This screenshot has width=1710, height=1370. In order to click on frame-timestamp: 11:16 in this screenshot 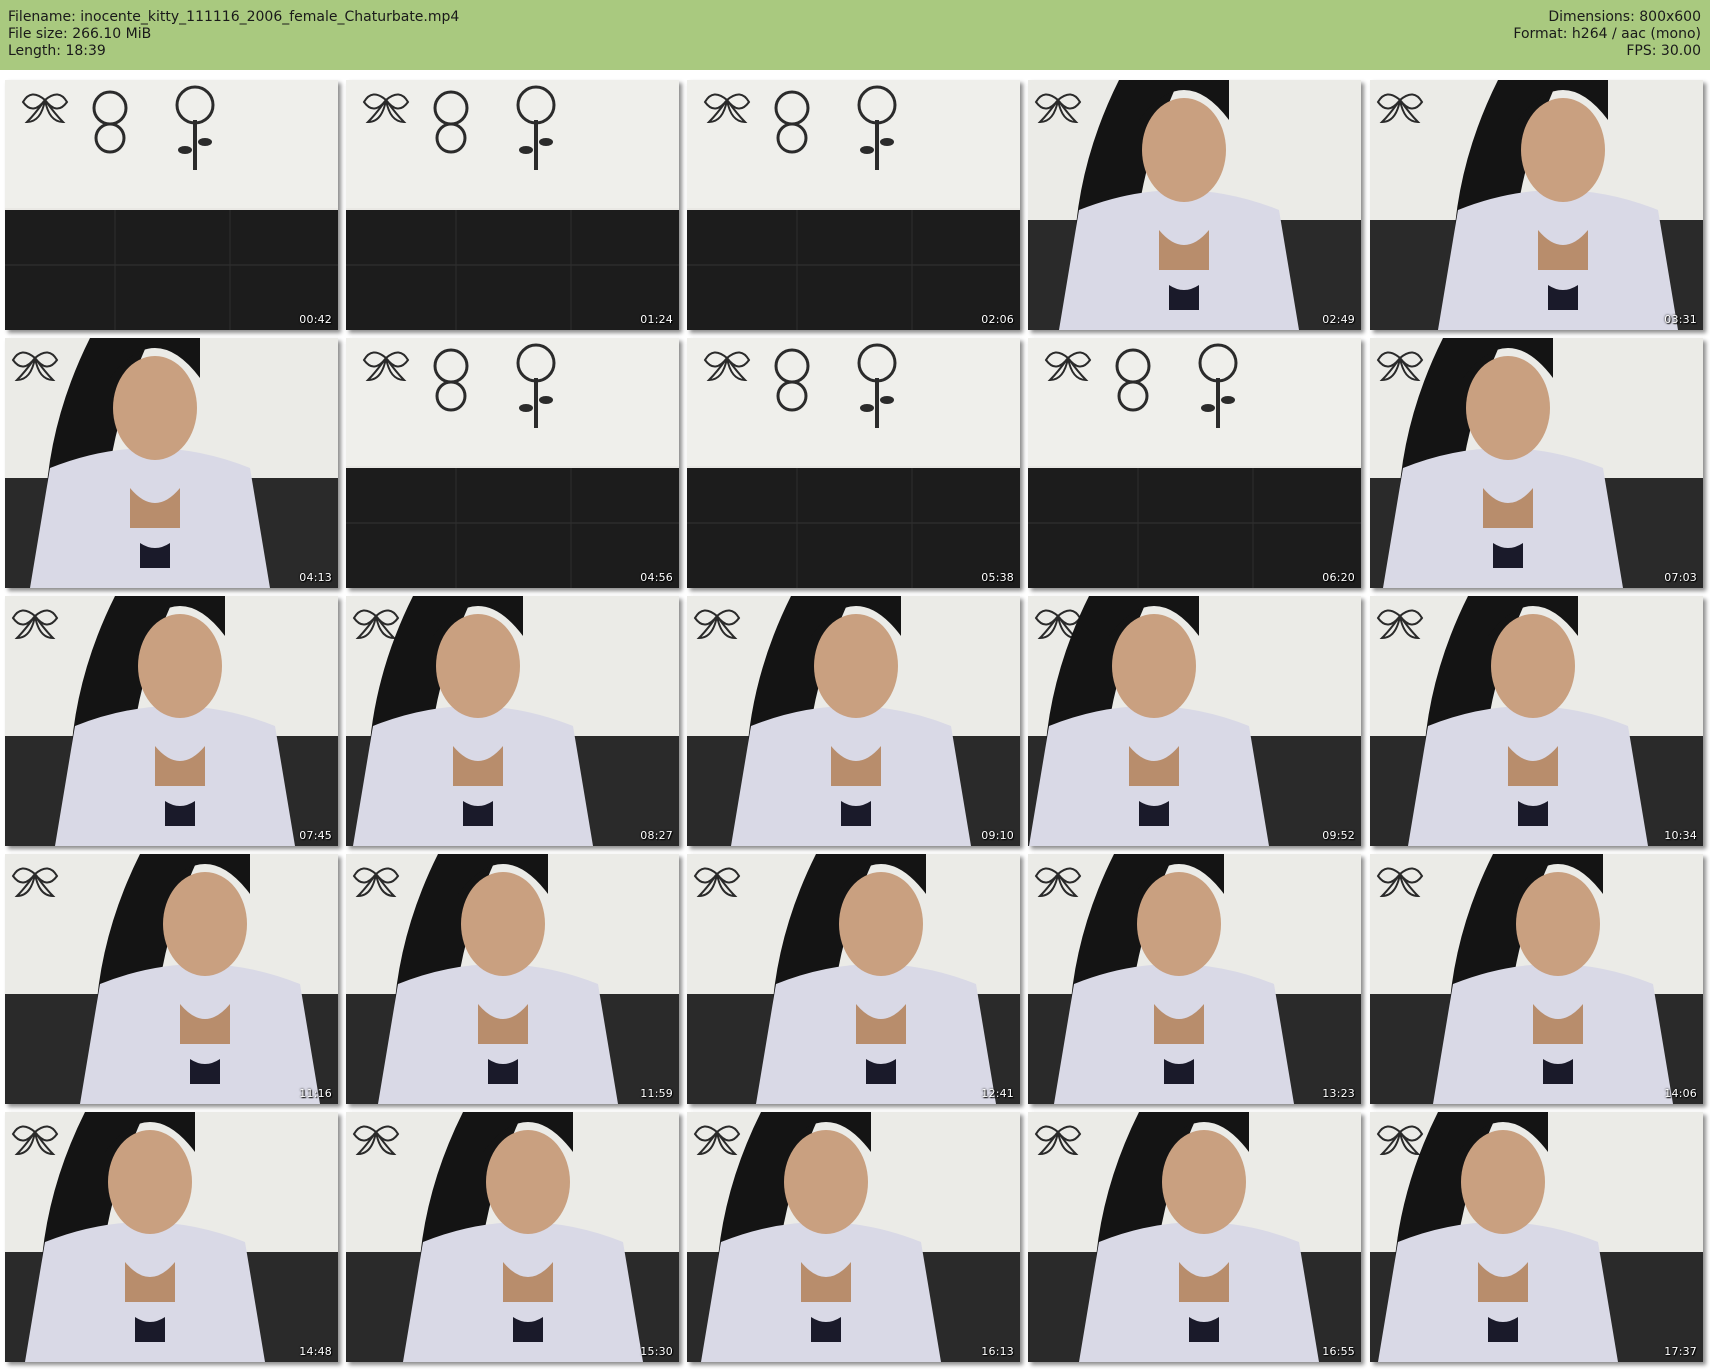, I will do `click(315, 1093)`.